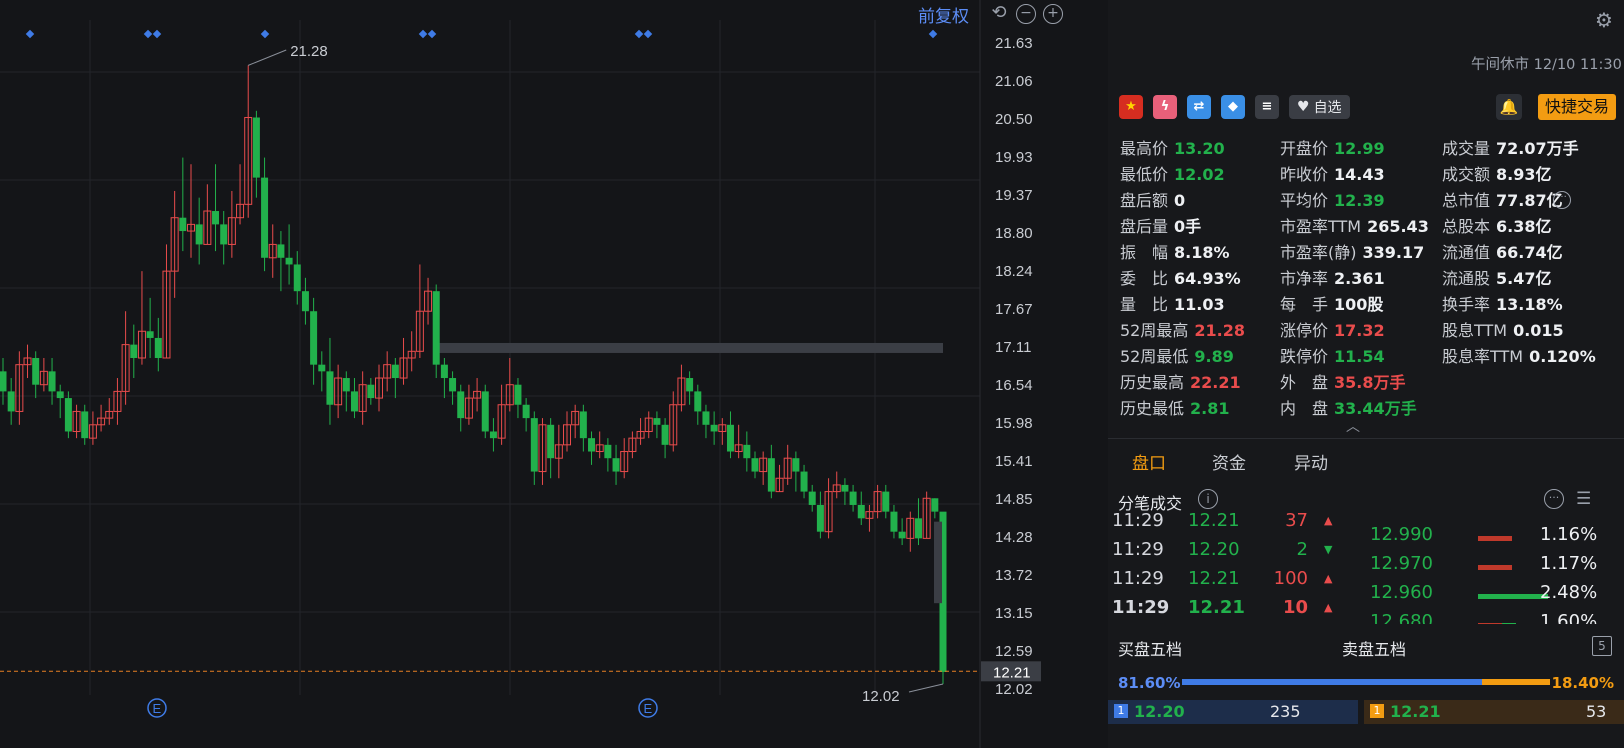  I want to click on distribution-price: 12.680, so click(1401, 617).